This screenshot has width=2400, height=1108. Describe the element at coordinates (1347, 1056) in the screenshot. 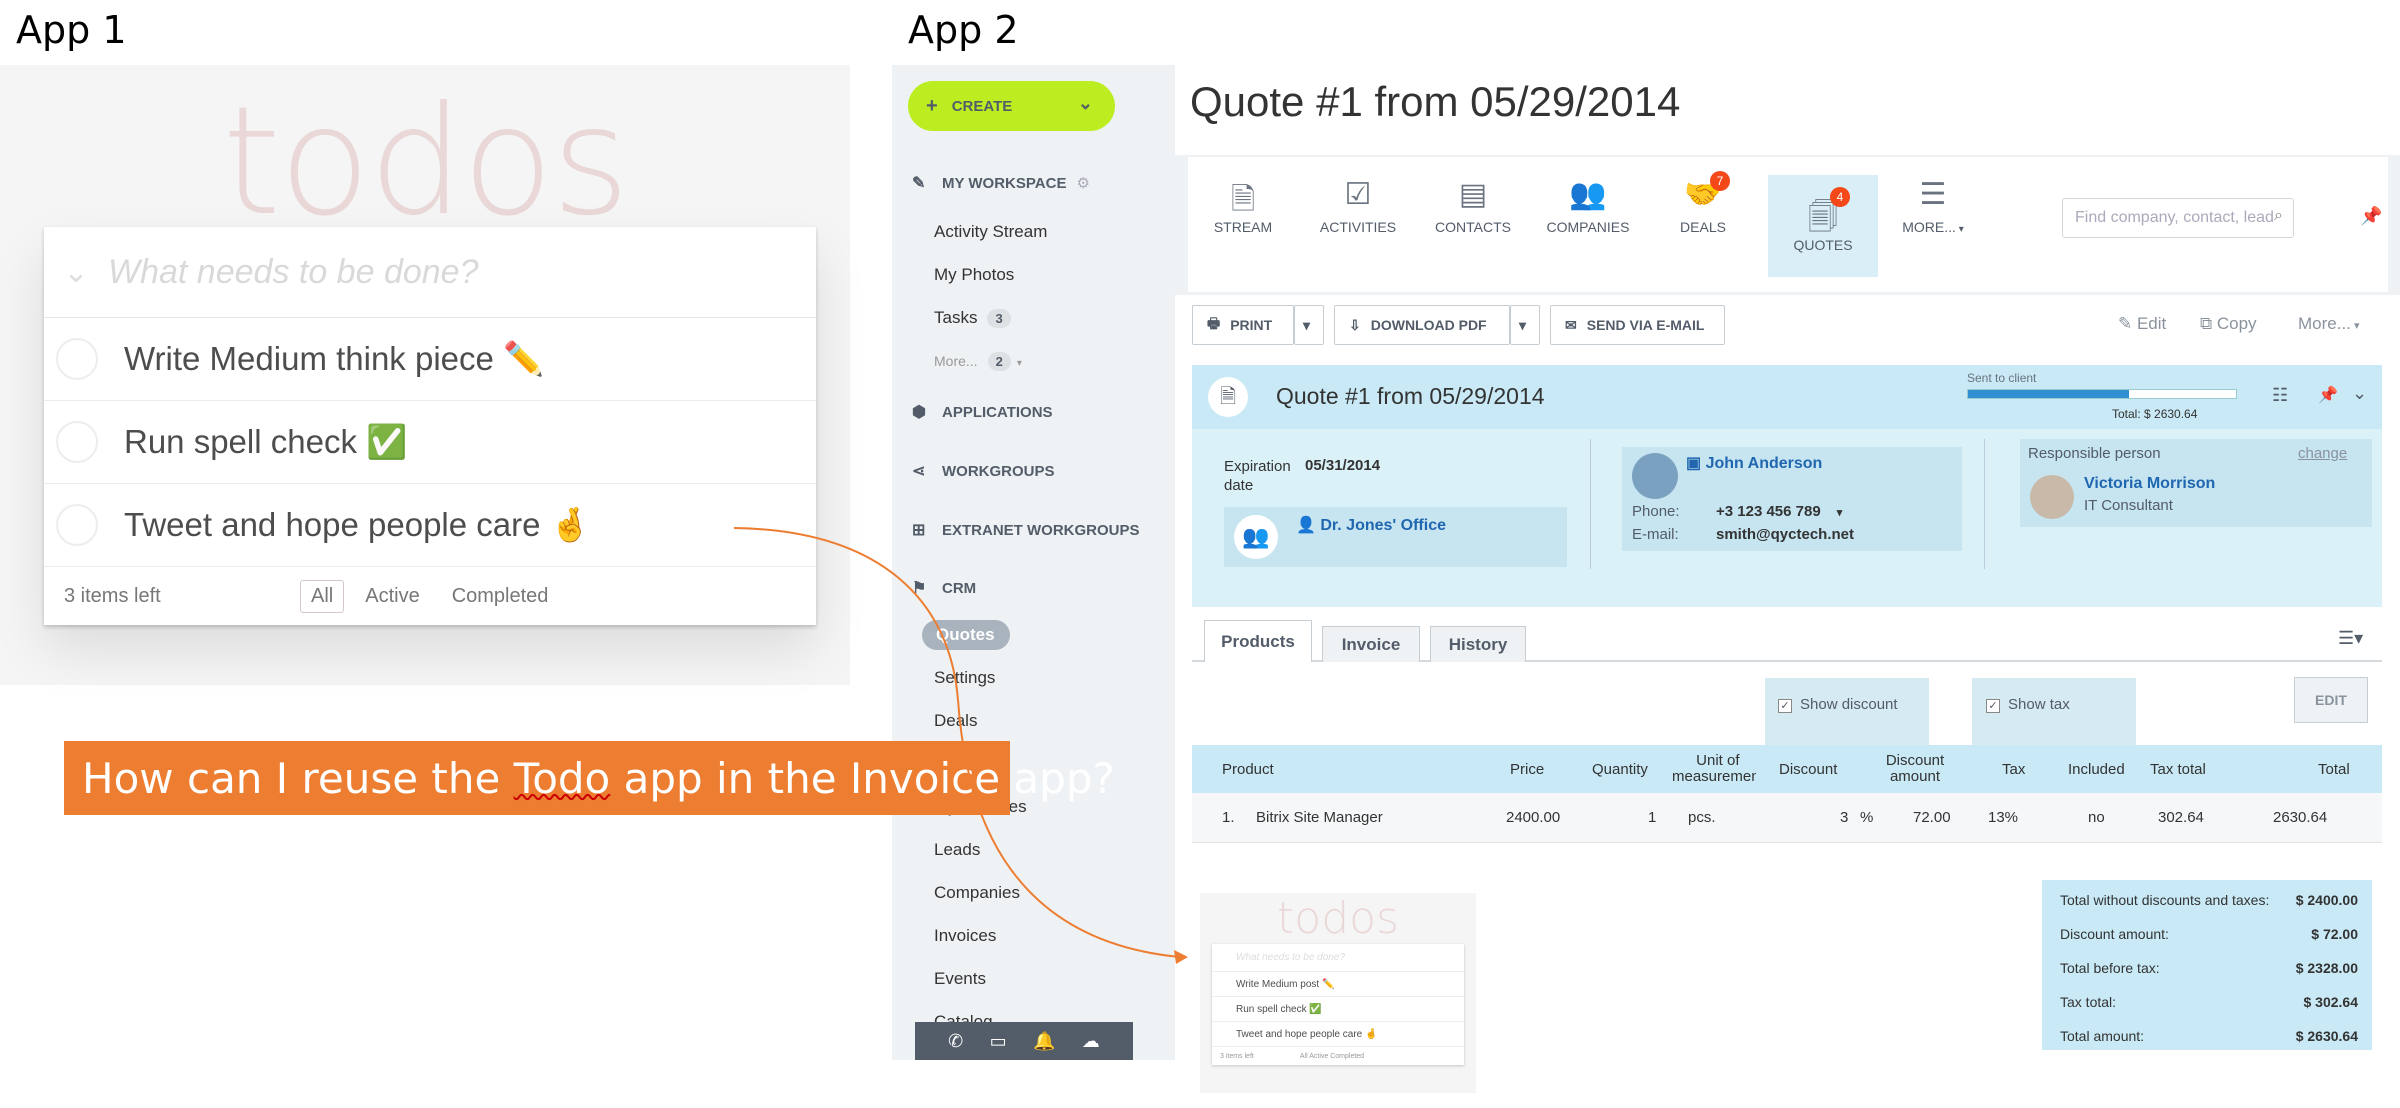

I see `mini-filter: Completed` at that location.